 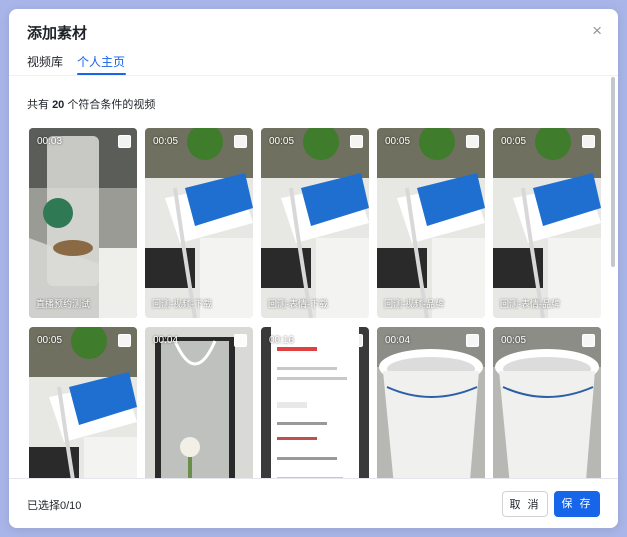 What do you see at coordinates (101, 61) in the screenshot?
I see `tab-personal-homepage: 个人主页` at bounding box center [101, 61].